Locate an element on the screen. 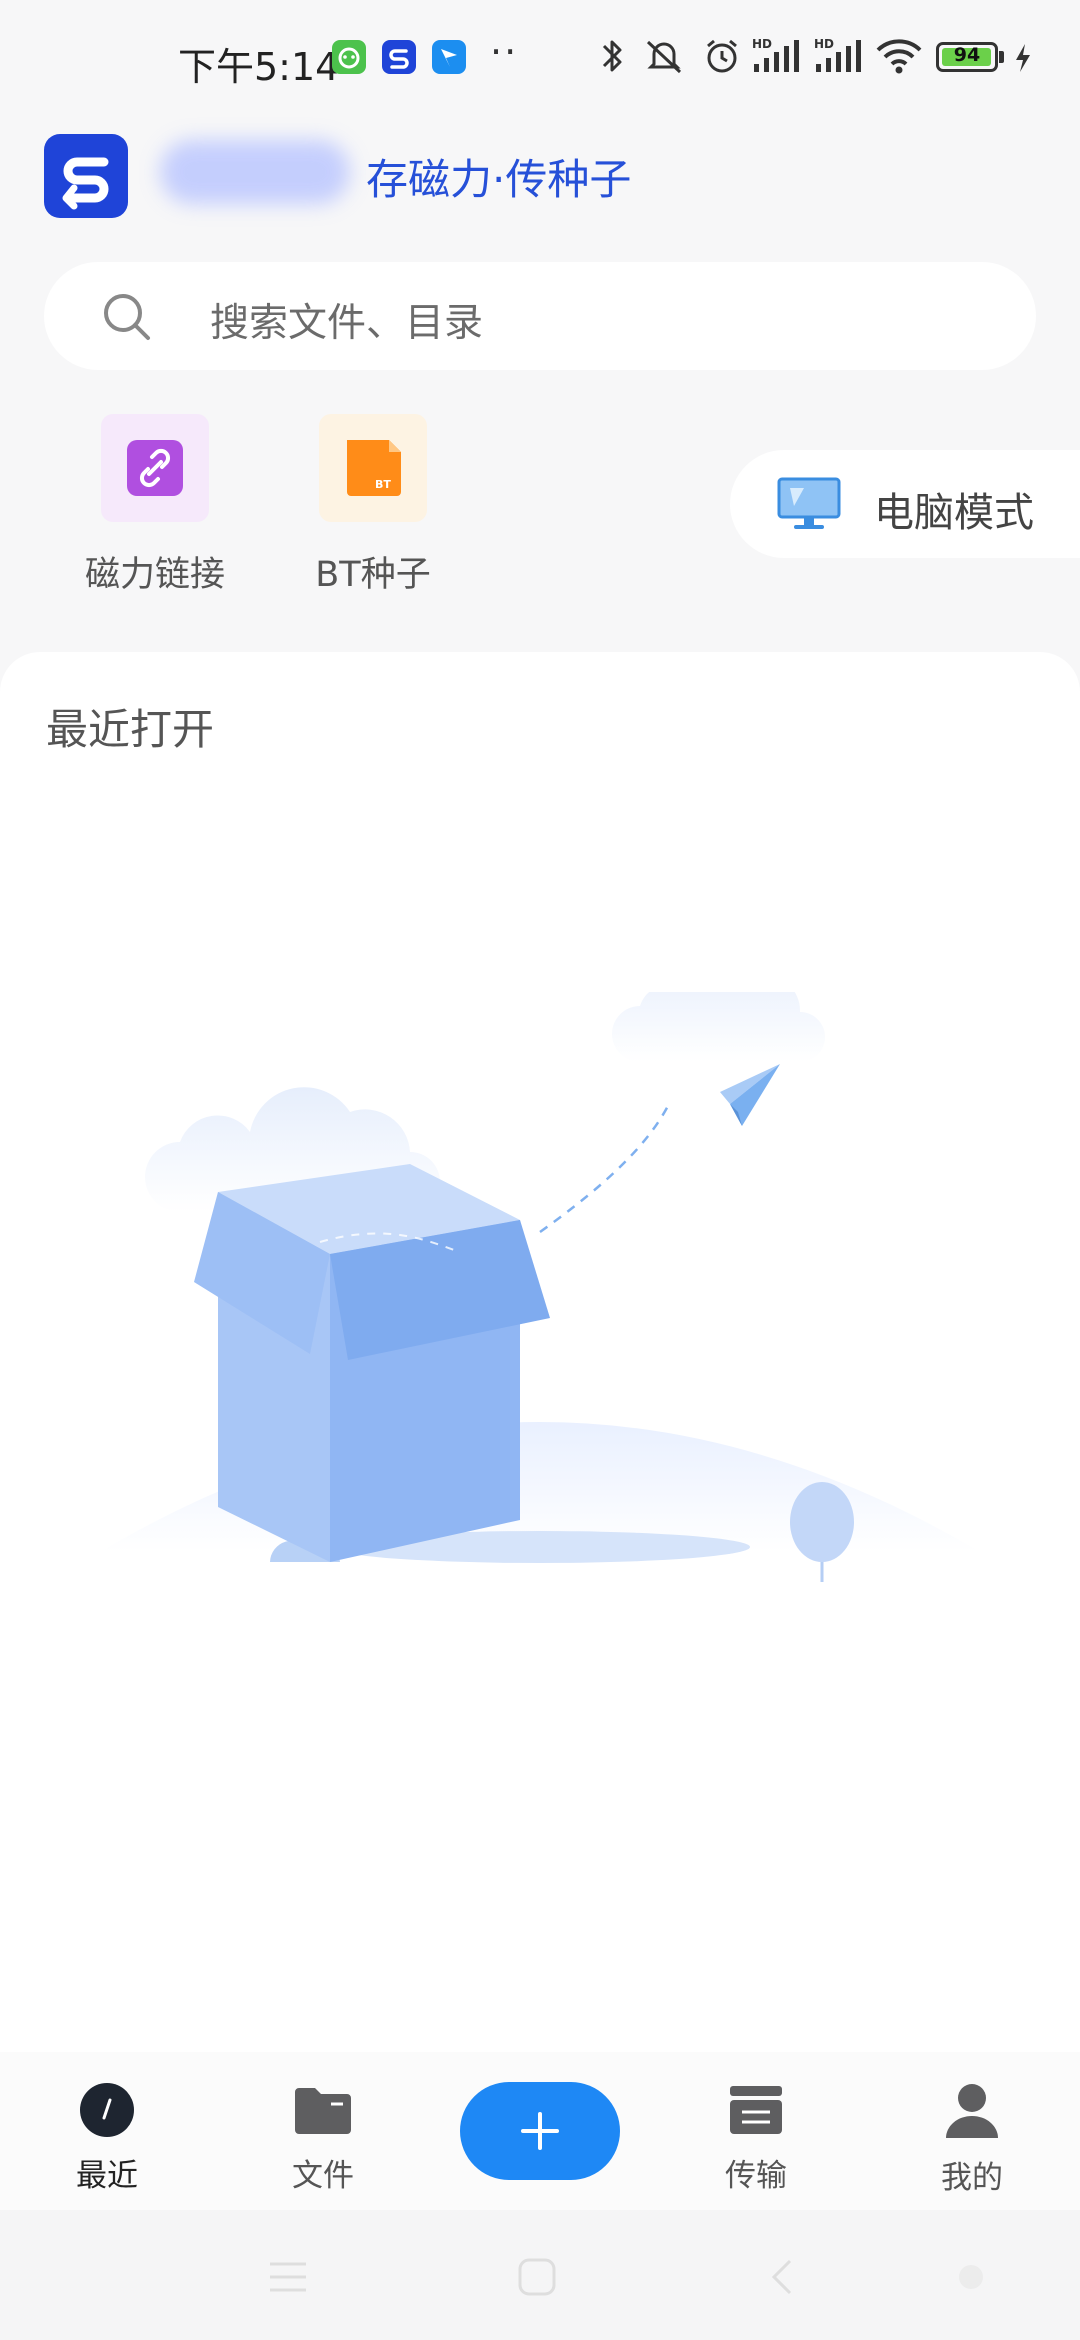  search-input: 搜索文件、目录 is located at coordinates (540, 316).